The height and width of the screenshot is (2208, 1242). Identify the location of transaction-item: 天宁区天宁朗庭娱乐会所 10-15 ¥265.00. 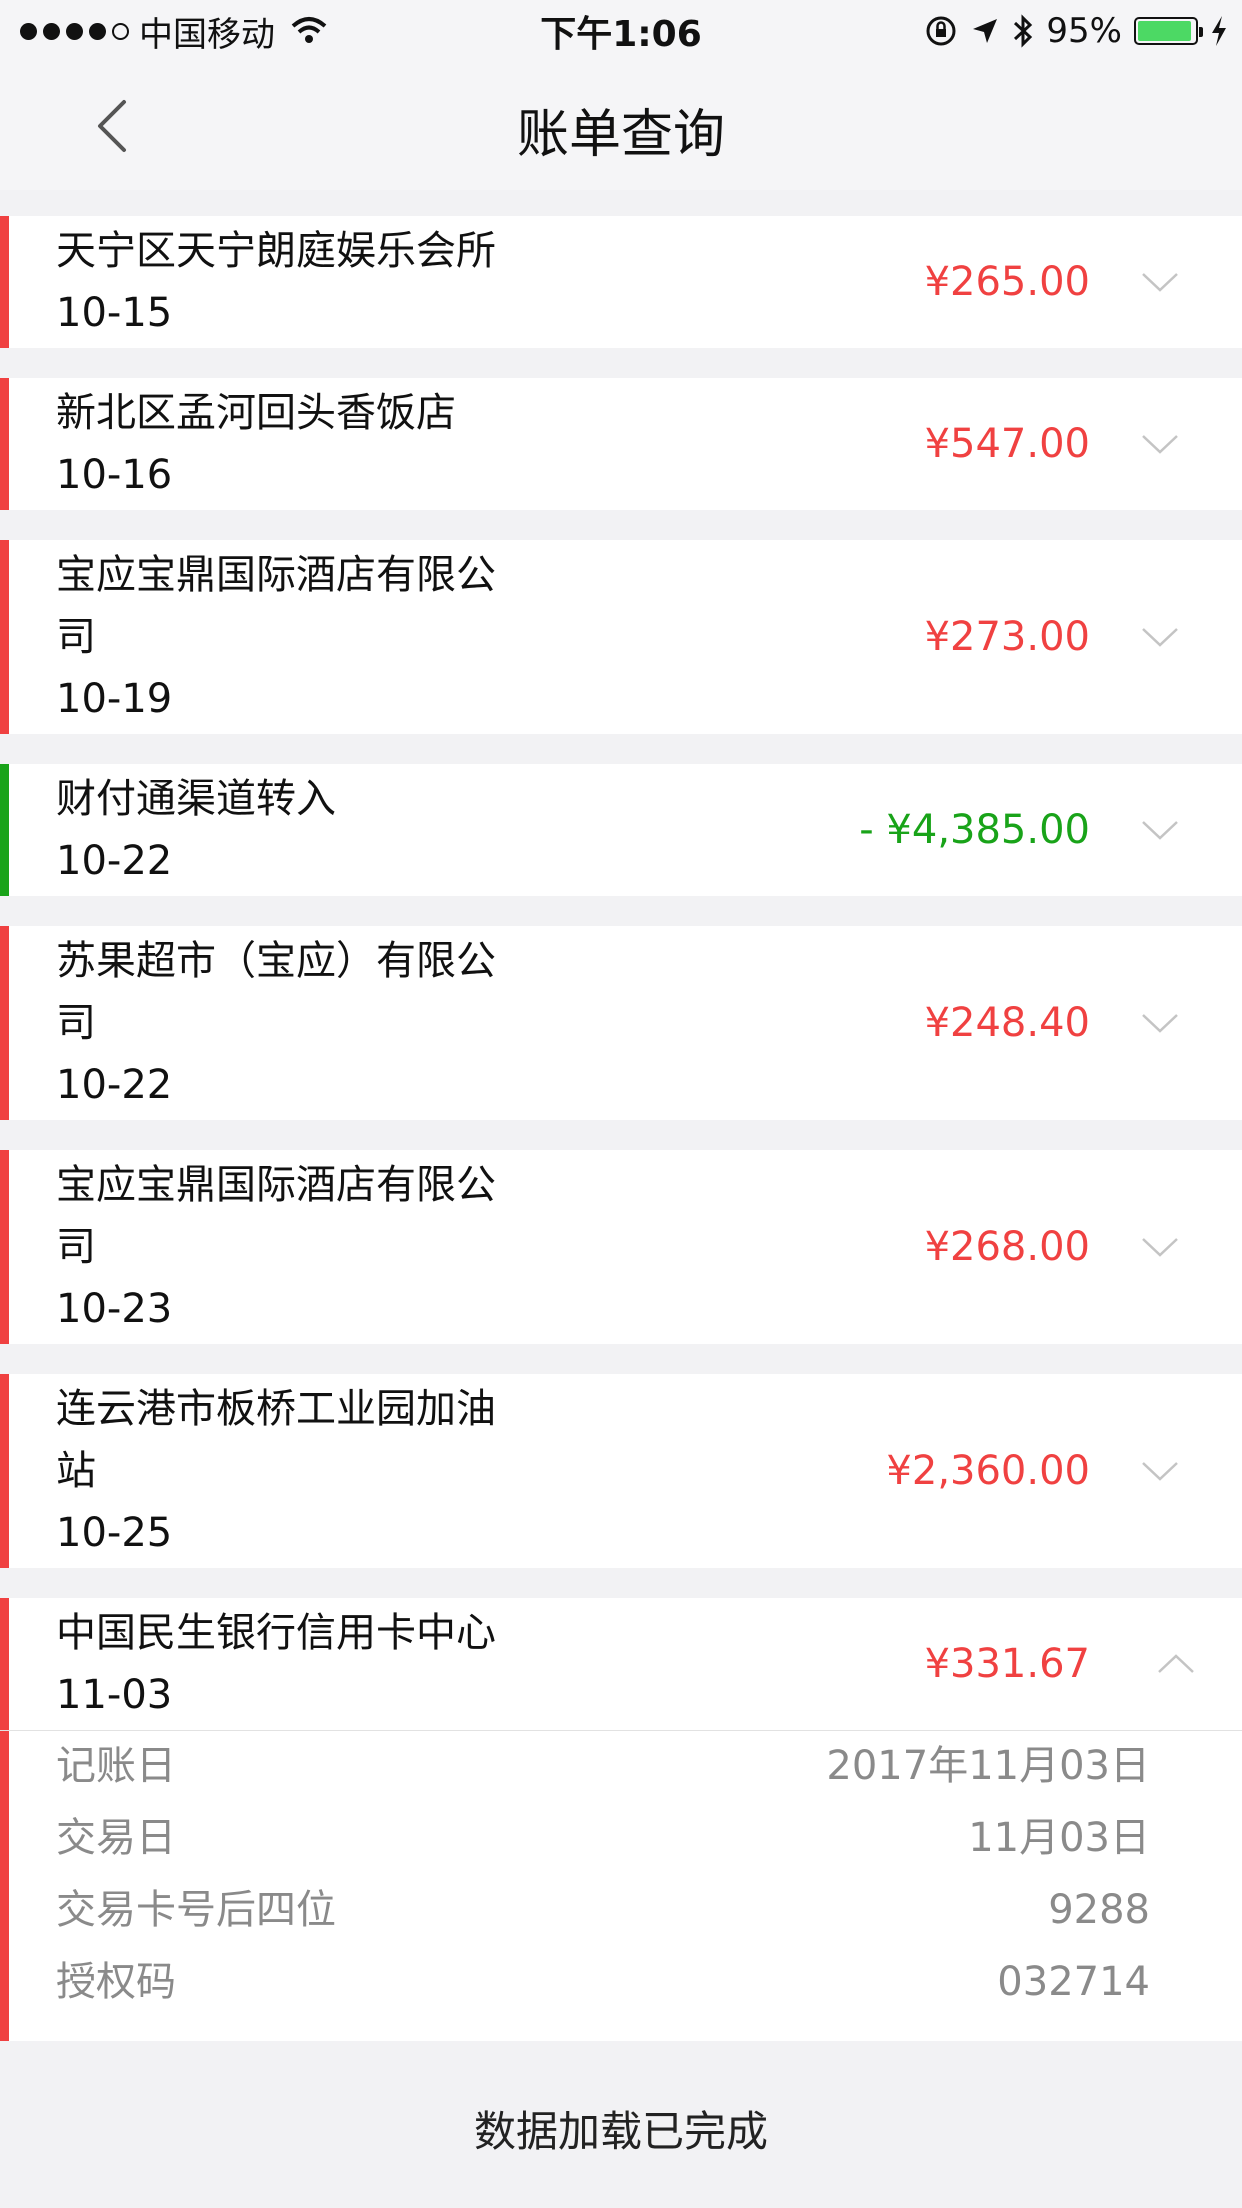
(621, 282).